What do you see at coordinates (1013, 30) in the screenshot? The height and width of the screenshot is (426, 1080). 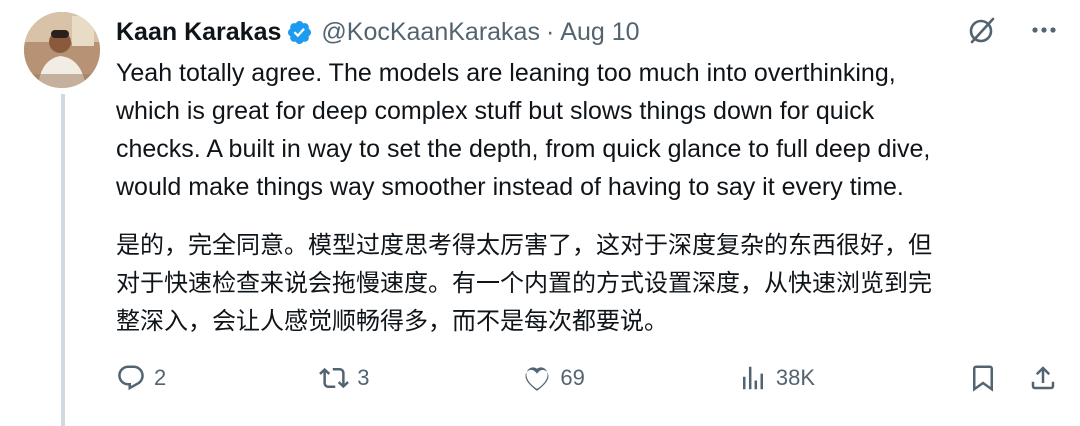 I see `top-actions` at bounding box center [1013, 30].